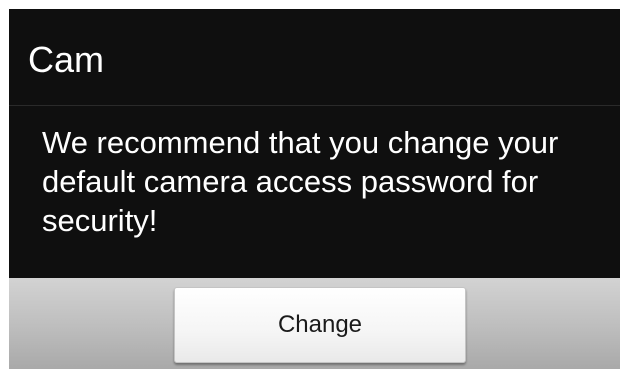 Image resolution: width=628 pixels, height=376 pixels. I want to click on change-button-label: Change, so click(320, 324).